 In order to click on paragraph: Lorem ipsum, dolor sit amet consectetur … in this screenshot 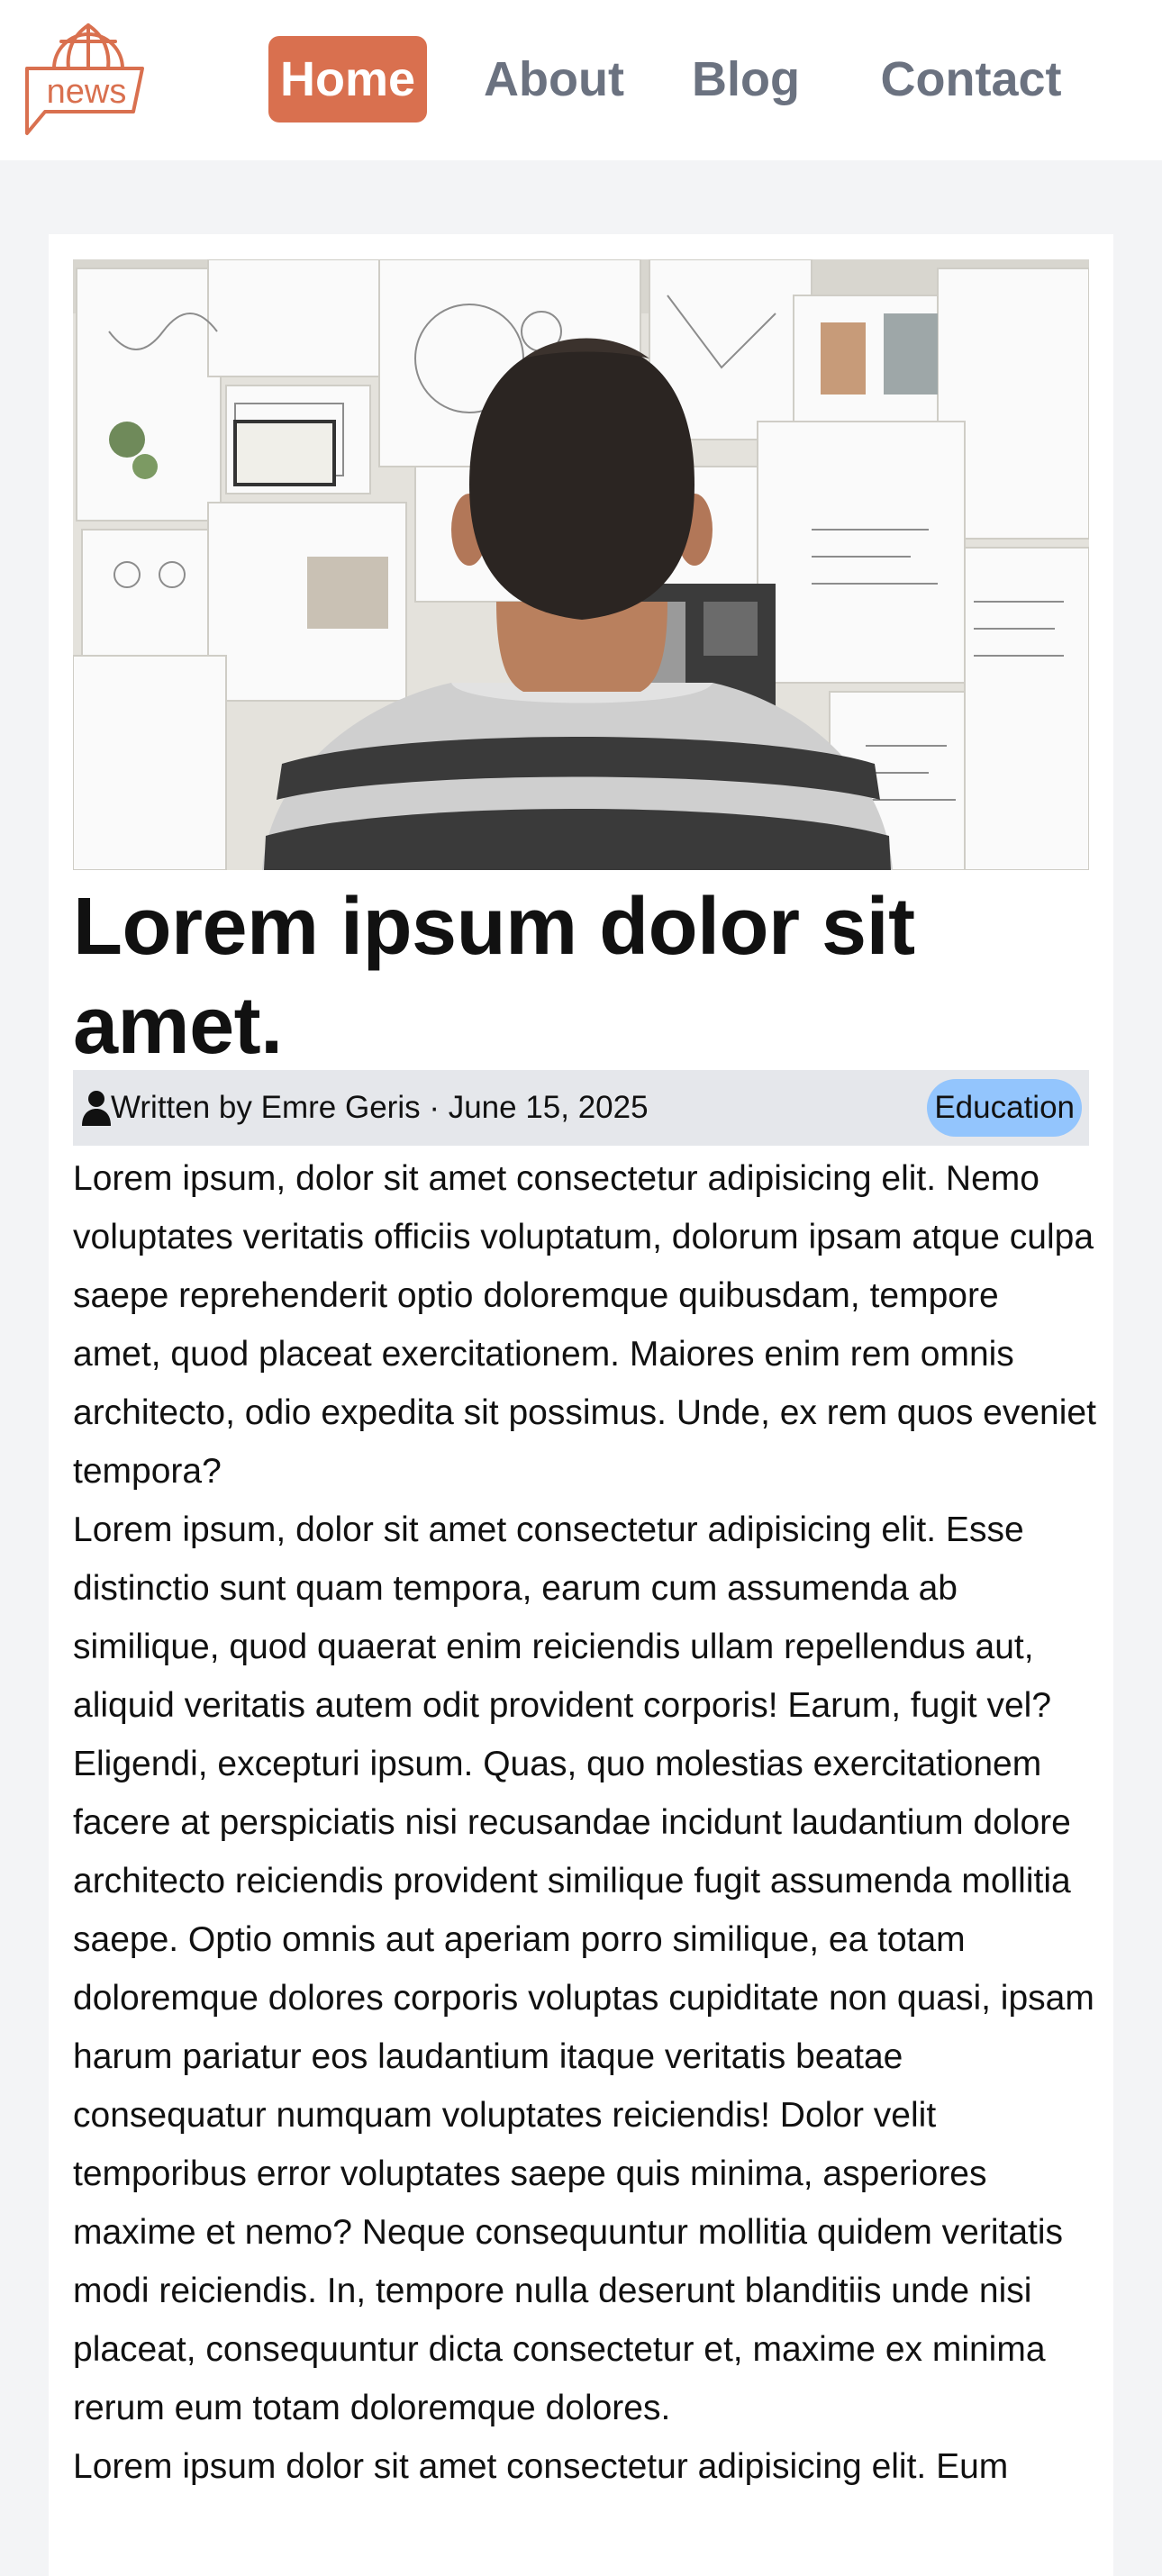, I will do `click(584, 1325)`.